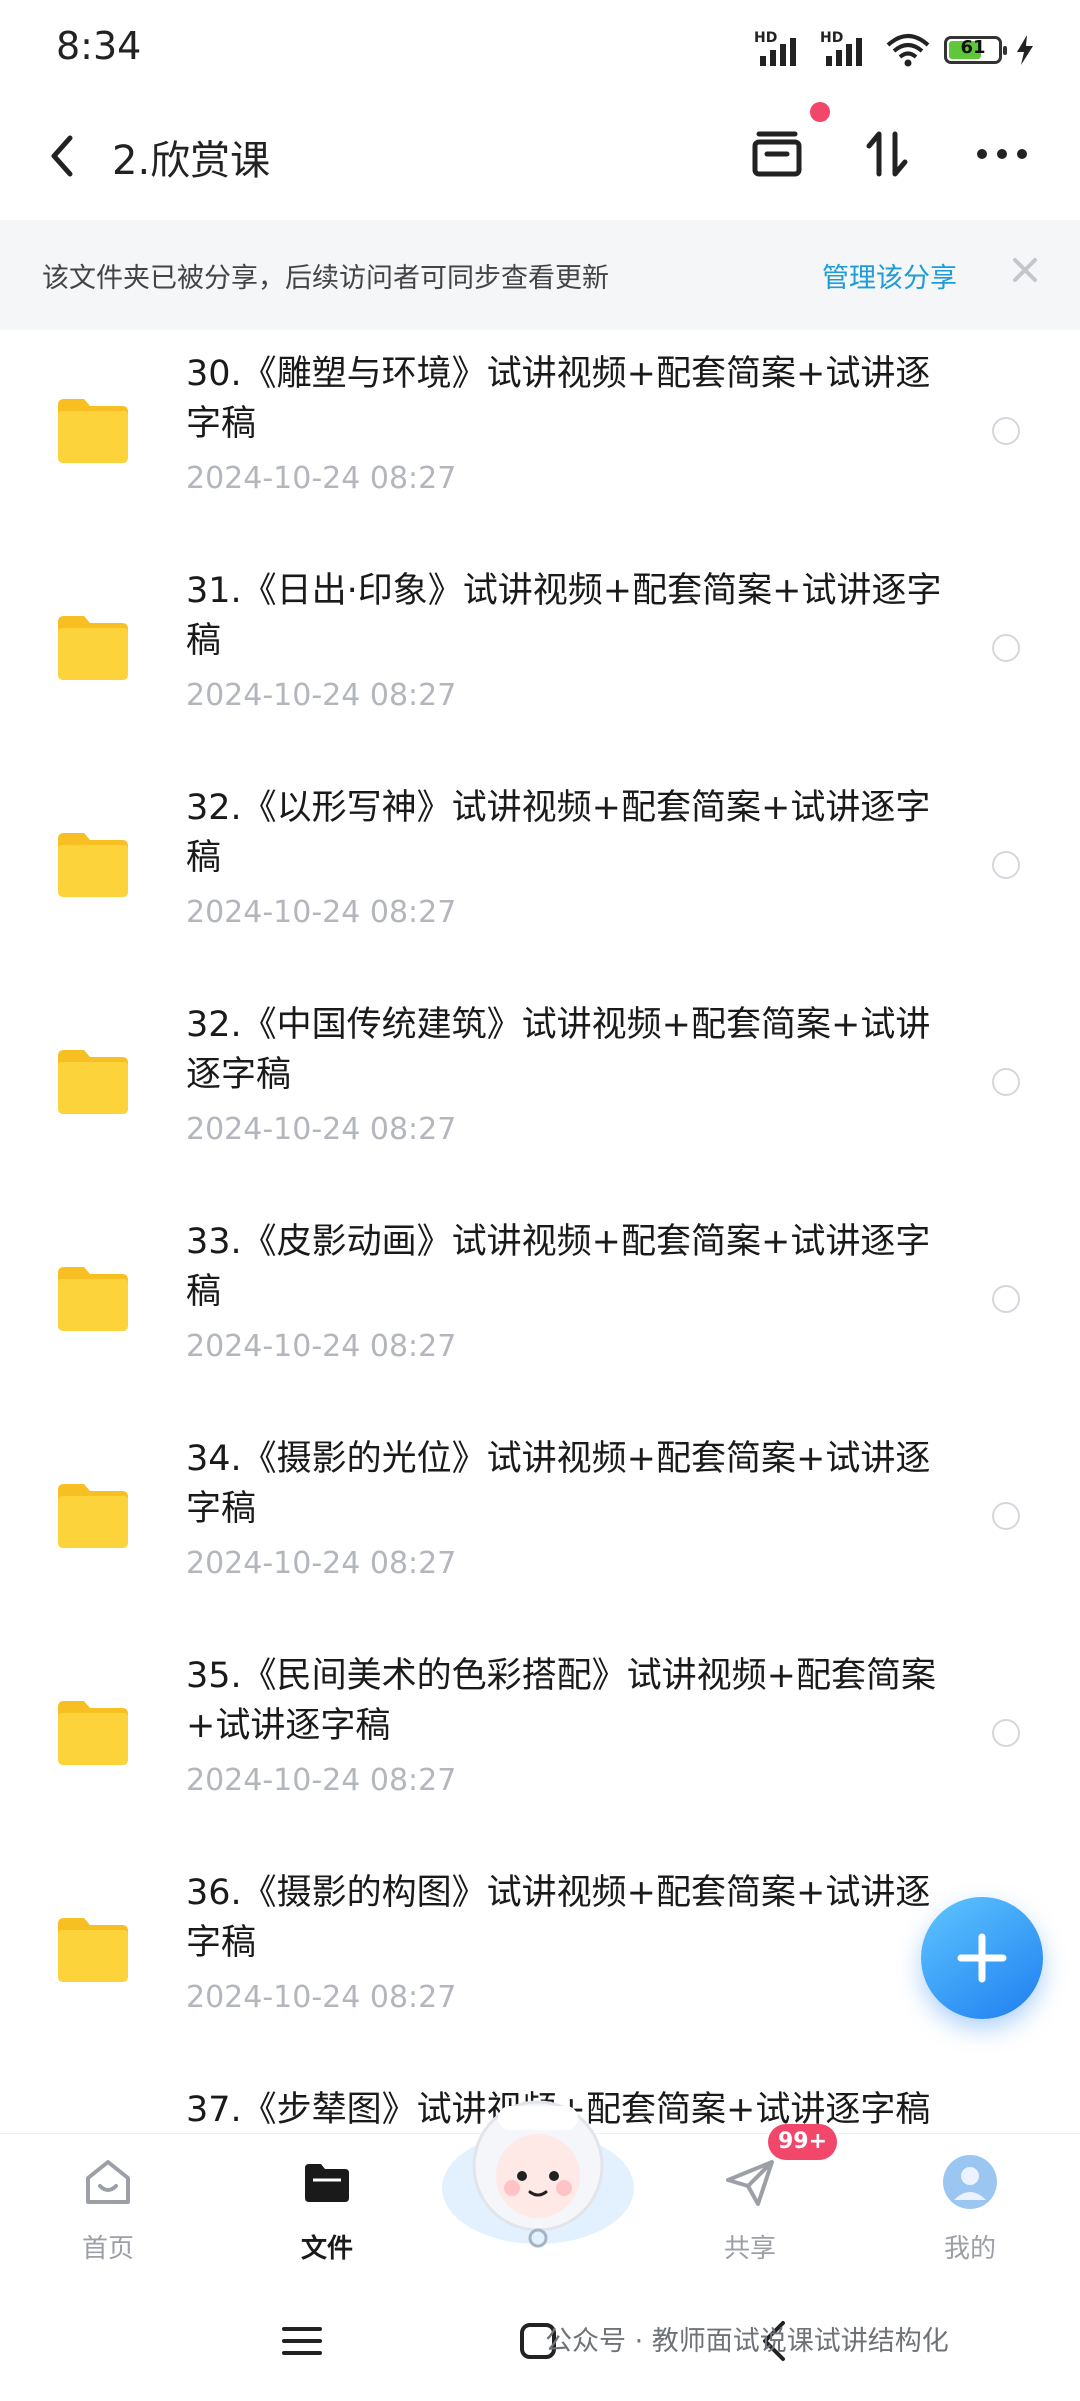 The width and height of the screenshot is (1080, 2401). Describe the element at coordinates (561, 1701) in the screenshot. I see `file-name: 35.《民间美术的色彩搭配》试讲视频+配套简案+试讲逐字稿` at that location.